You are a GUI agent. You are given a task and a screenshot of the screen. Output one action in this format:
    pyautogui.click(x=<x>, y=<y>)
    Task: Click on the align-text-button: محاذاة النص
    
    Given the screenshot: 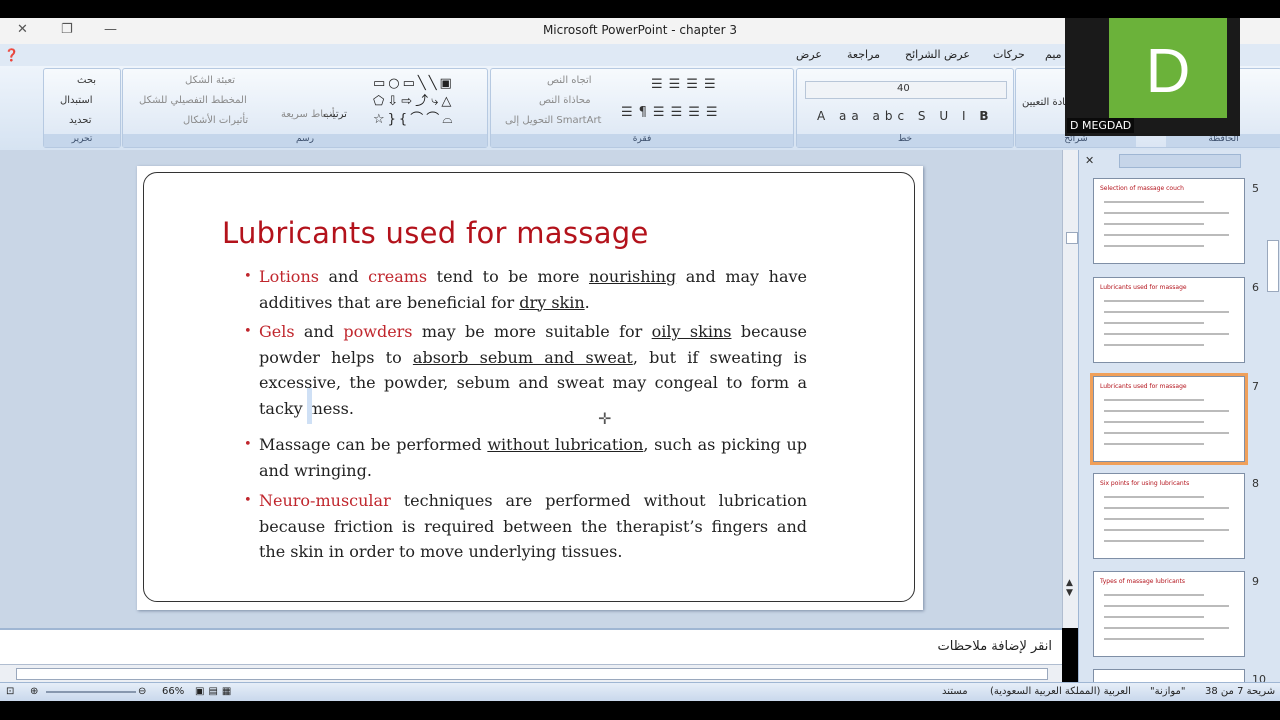 What is the action you would take?
    pyautogui.click(x=565, y=100)
    